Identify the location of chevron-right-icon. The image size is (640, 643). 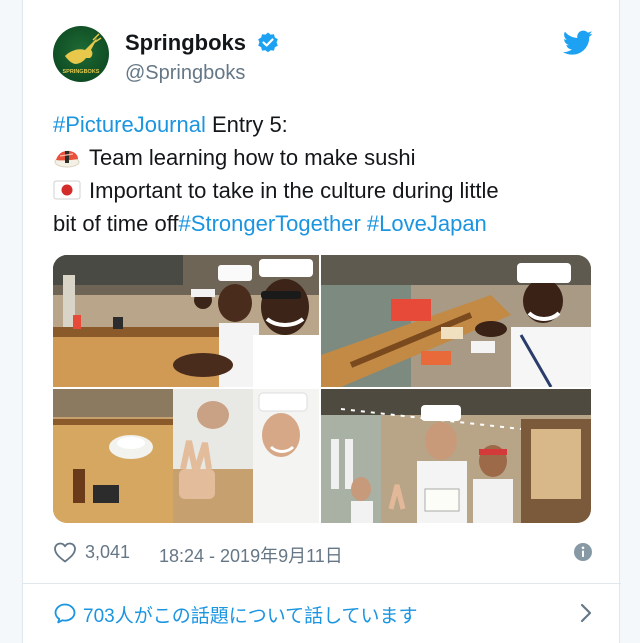
(586, 613).